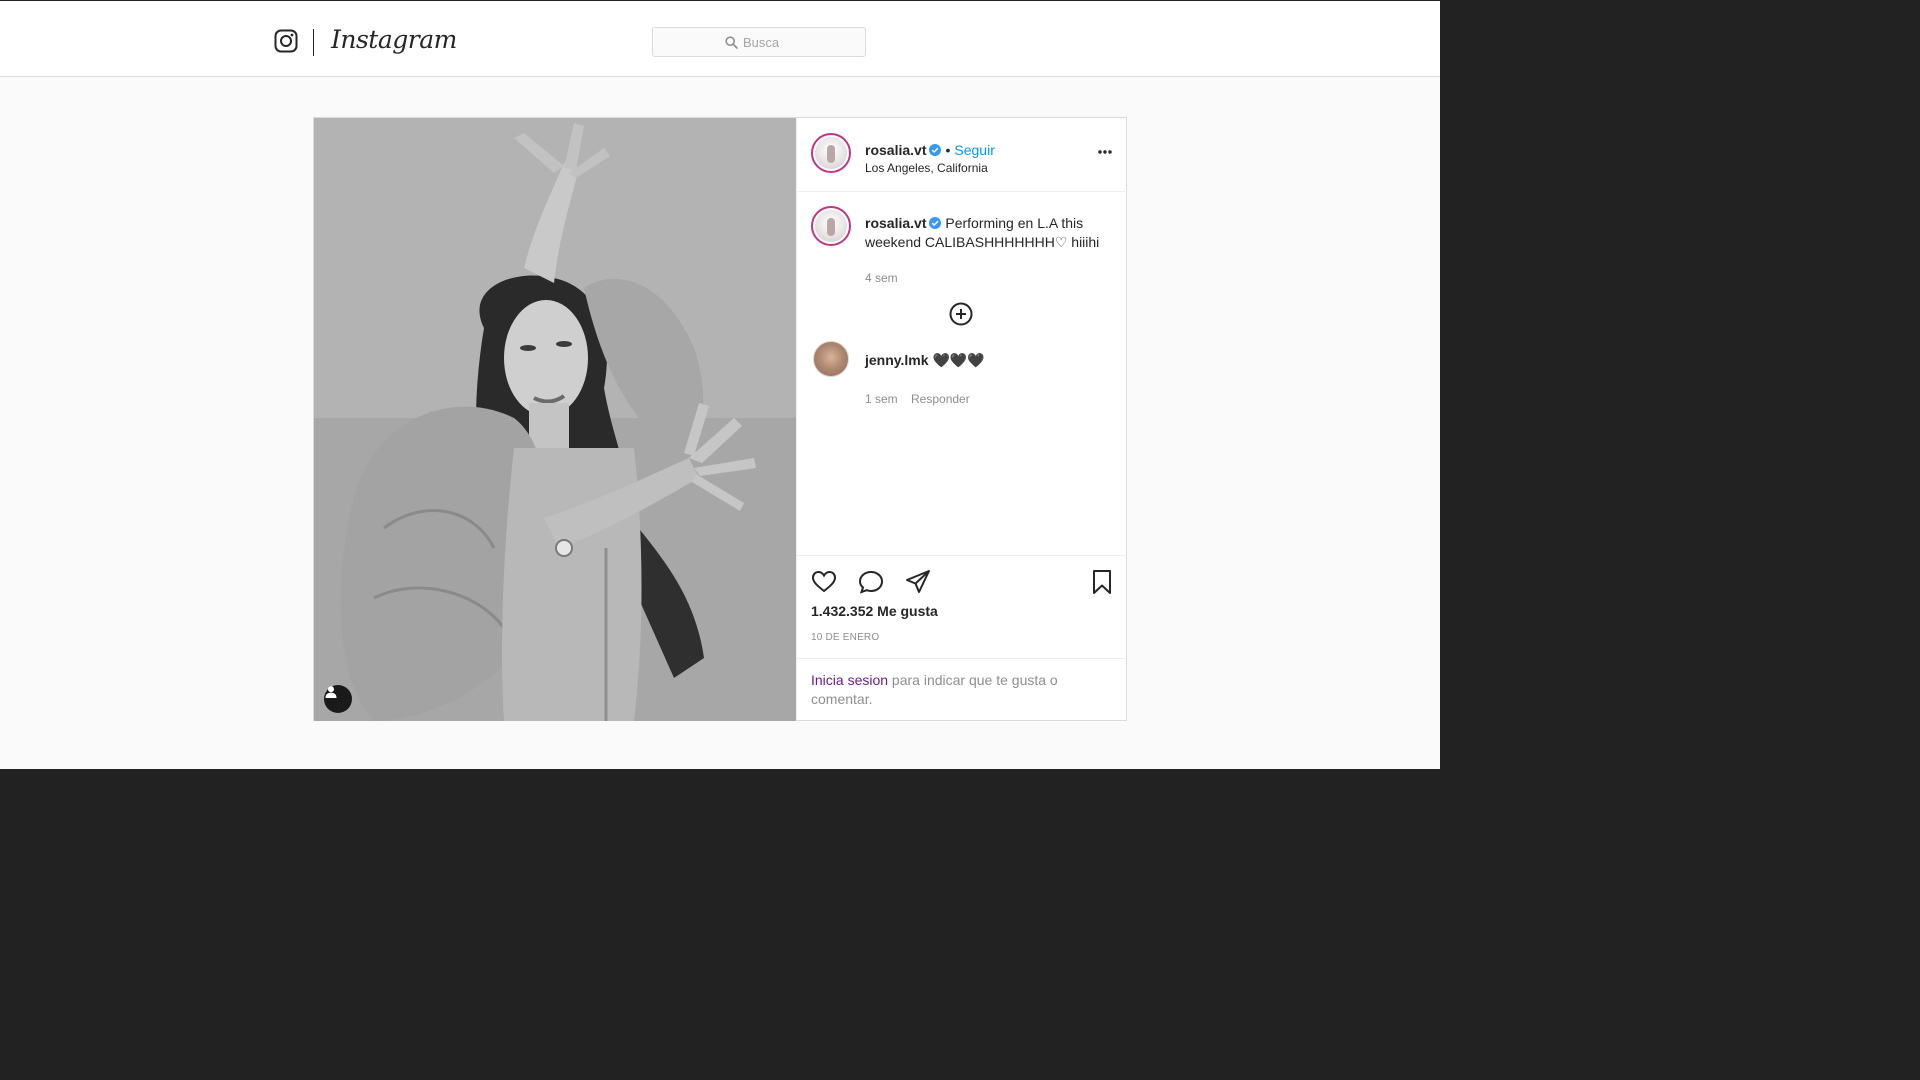 This screenshot has height=1080, width=1920. I want to click on top-navigation-bar: Instagram, so click(720, 38).